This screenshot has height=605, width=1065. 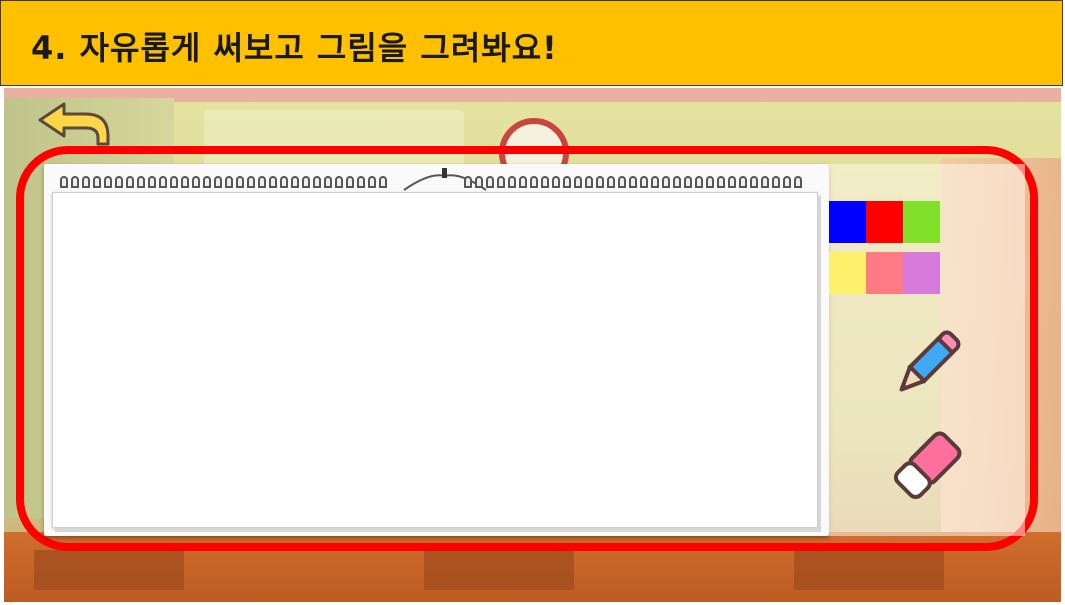 I want to click on color-swatch-yellow, so click(x=847, y=273).